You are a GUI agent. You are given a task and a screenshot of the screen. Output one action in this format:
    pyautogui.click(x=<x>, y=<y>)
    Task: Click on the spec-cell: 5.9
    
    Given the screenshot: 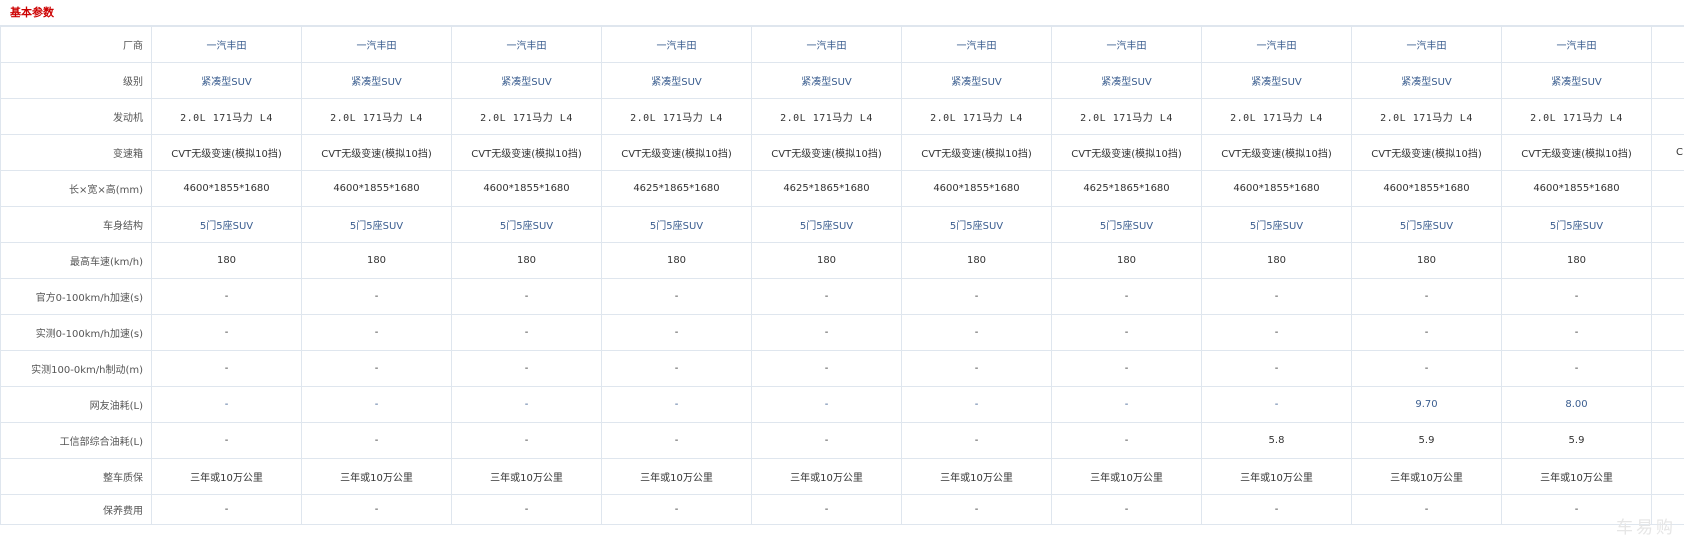 What is the action you would take?
    pyautogui.click(x=1426, y=440)
    